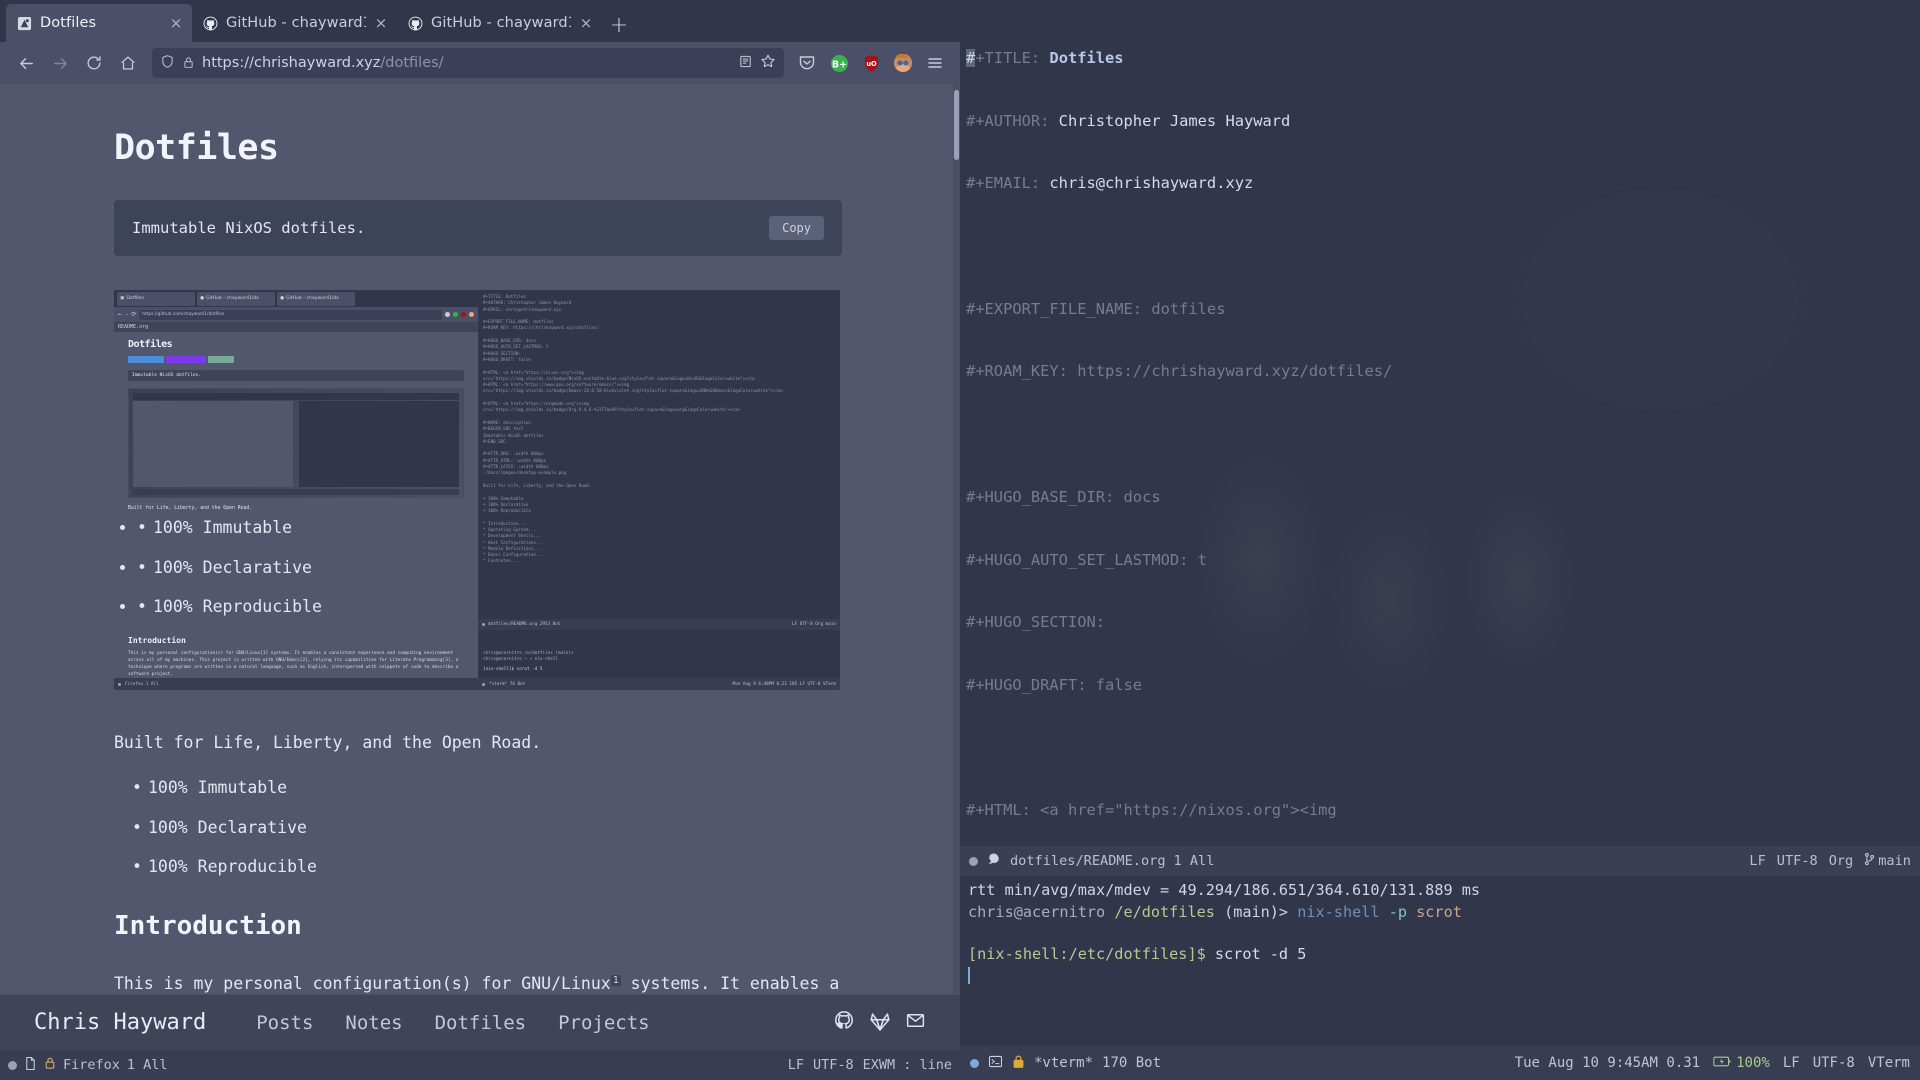  Describe the element at coordinates (768, 63) in the screenshot. I see `bookmark-star-icon` at that location.